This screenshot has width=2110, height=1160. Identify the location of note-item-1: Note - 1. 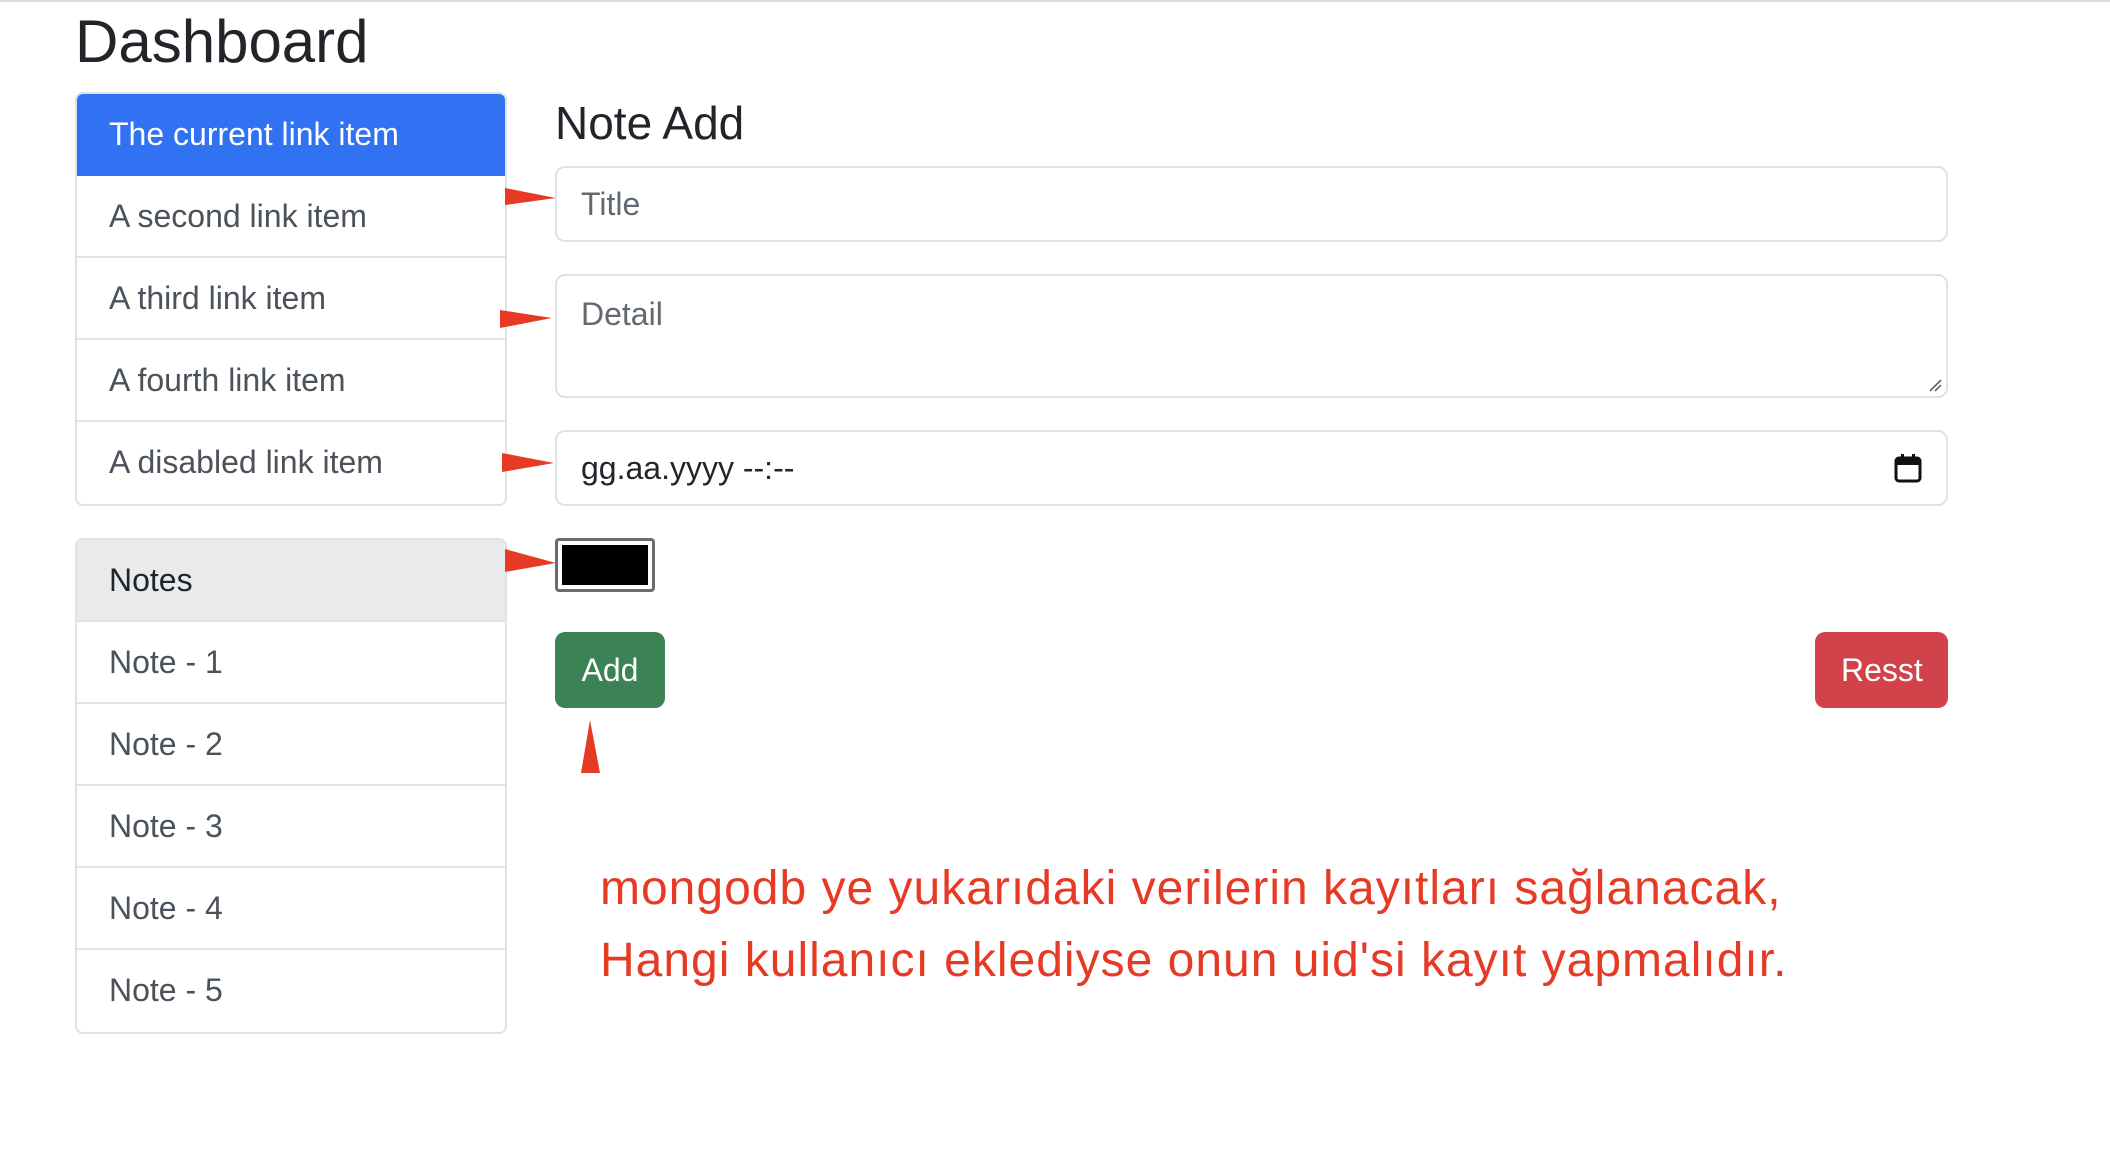
(291, 663).